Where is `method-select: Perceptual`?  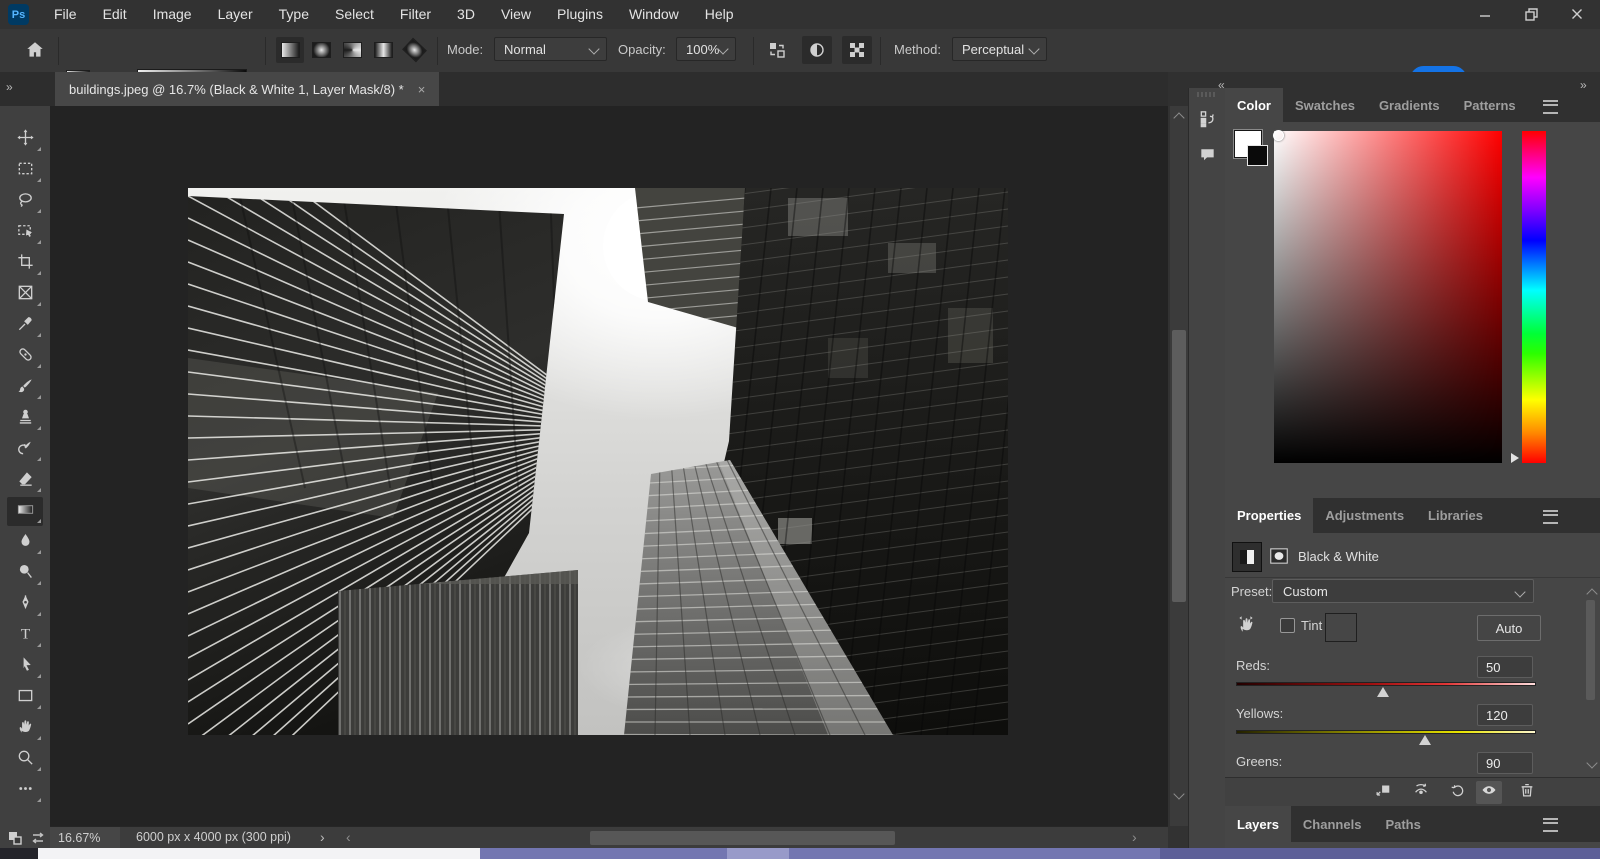 method-select: Perceptual is located at coordinates (999, 49).